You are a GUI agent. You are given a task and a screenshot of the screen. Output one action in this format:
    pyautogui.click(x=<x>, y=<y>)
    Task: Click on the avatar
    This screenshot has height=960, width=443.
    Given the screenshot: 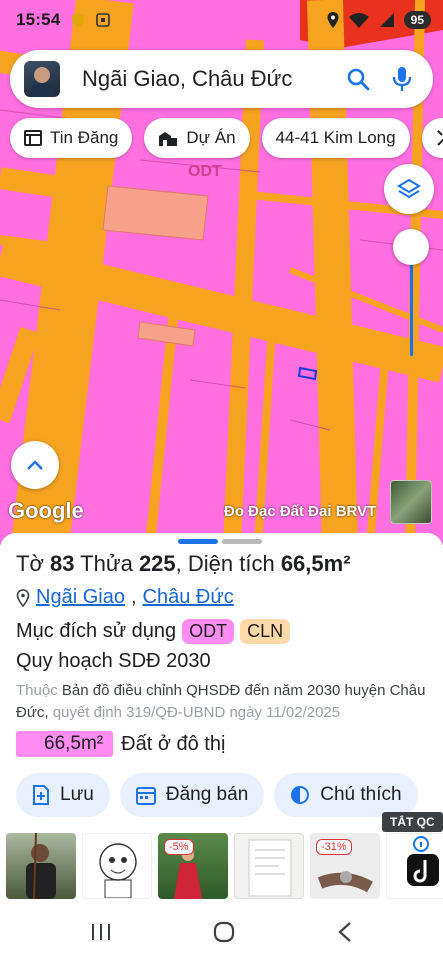 What is the action you would take?
    pyautogui.click(x=42, y=79)
    